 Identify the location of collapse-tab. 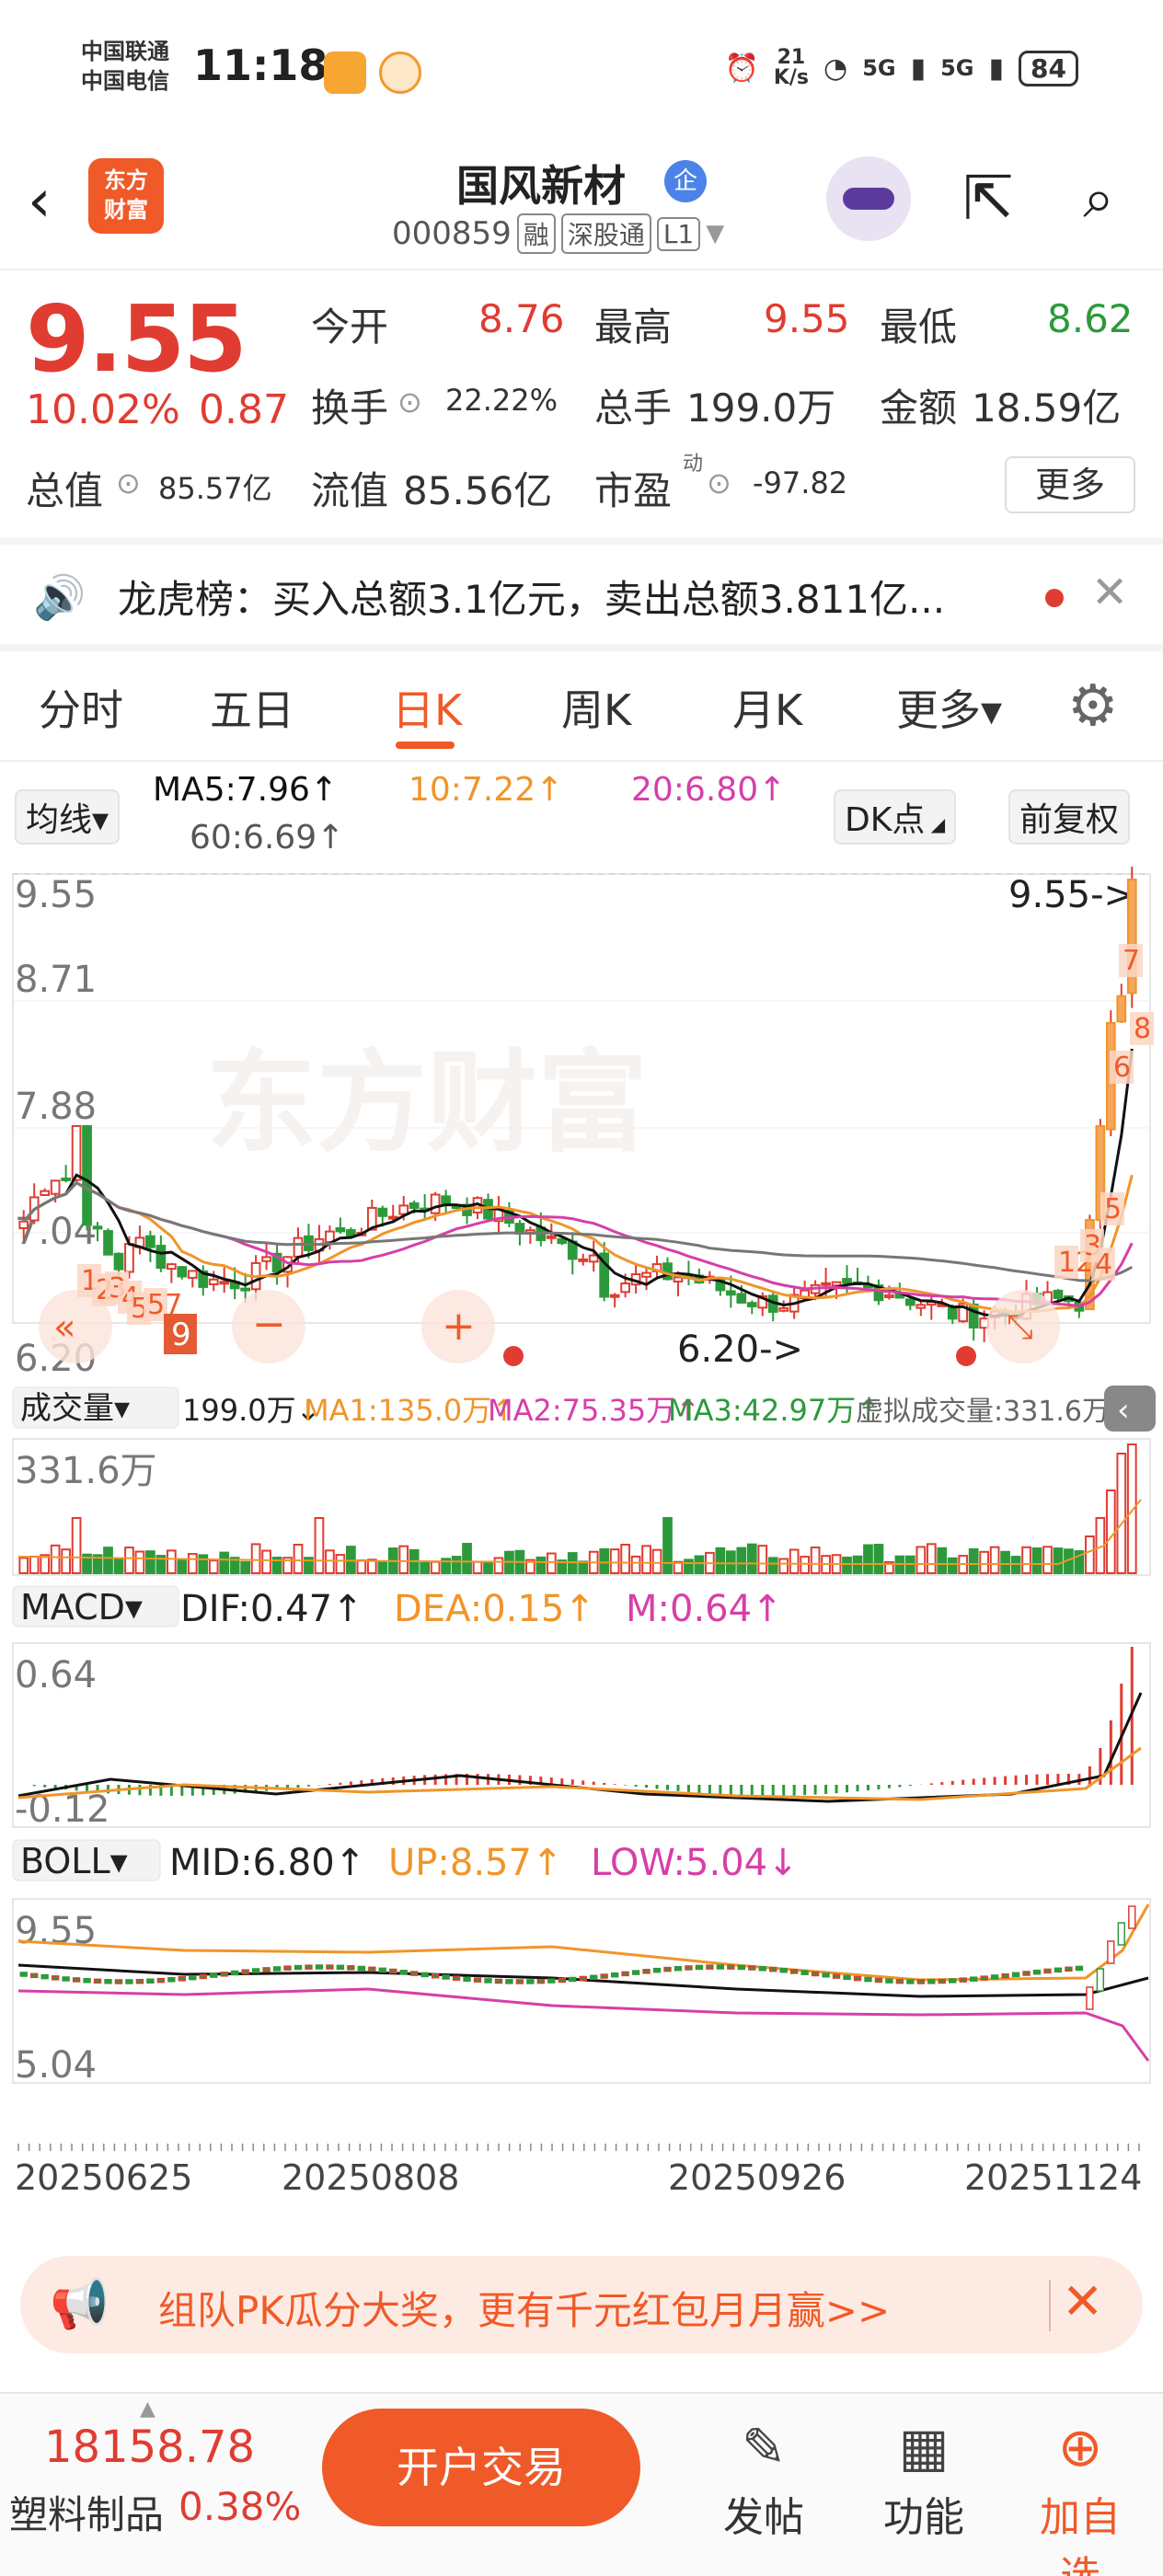
(1130, 1409).